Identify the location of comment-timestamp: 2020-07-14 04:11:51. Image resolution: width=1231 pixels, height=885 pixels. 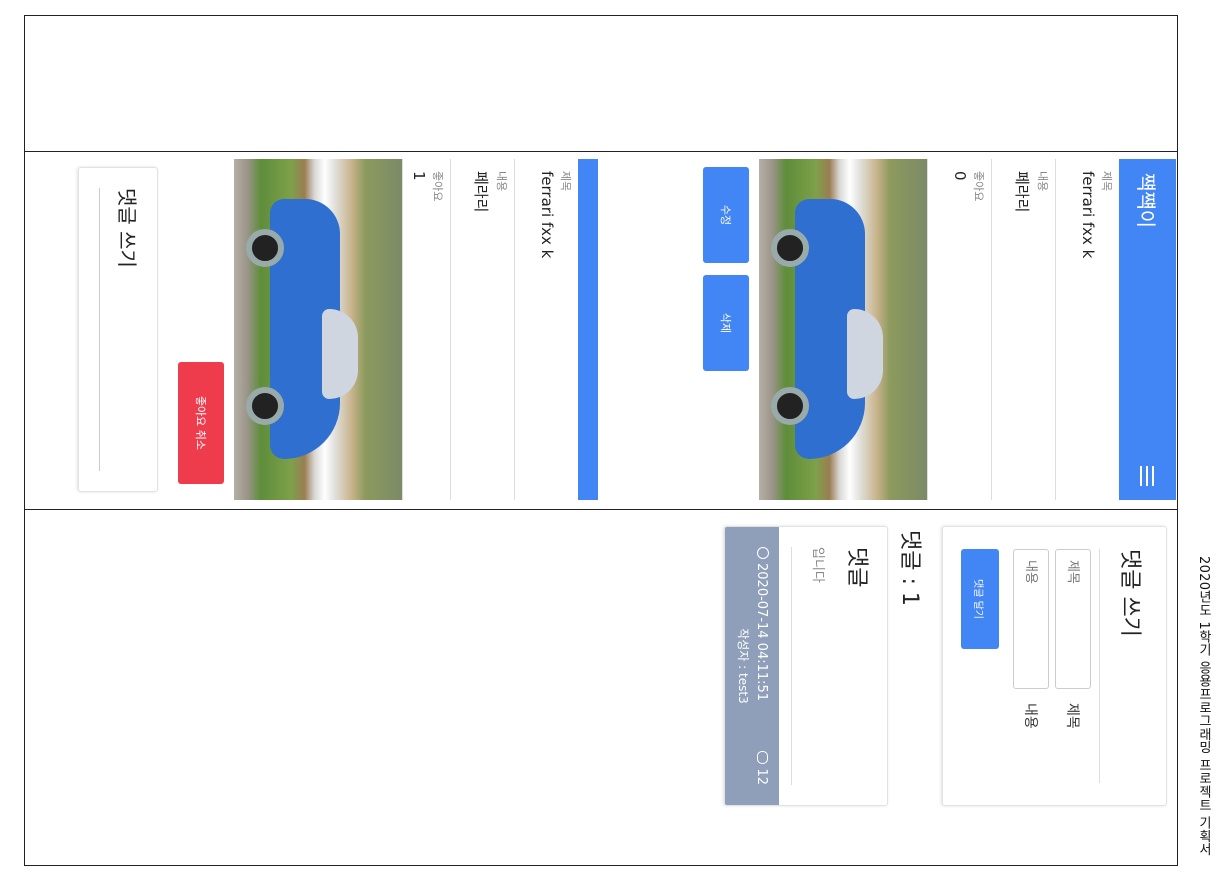
(761, 632).